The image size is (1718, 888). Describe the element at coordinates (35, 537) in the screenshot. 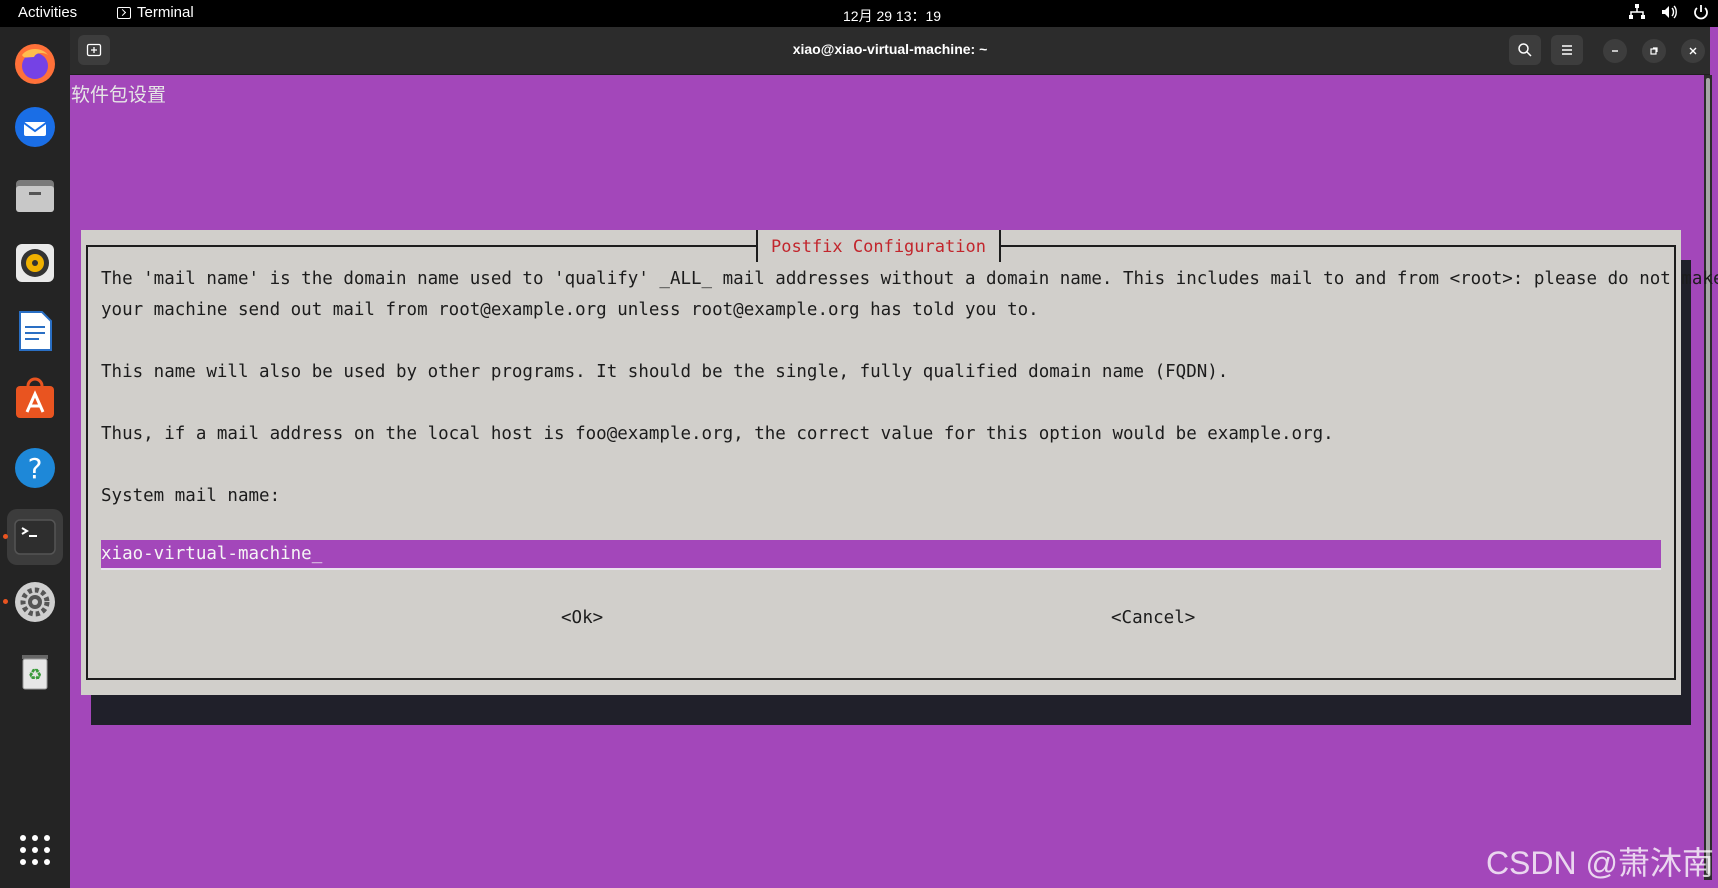

I see `terminal-icon` at that location.